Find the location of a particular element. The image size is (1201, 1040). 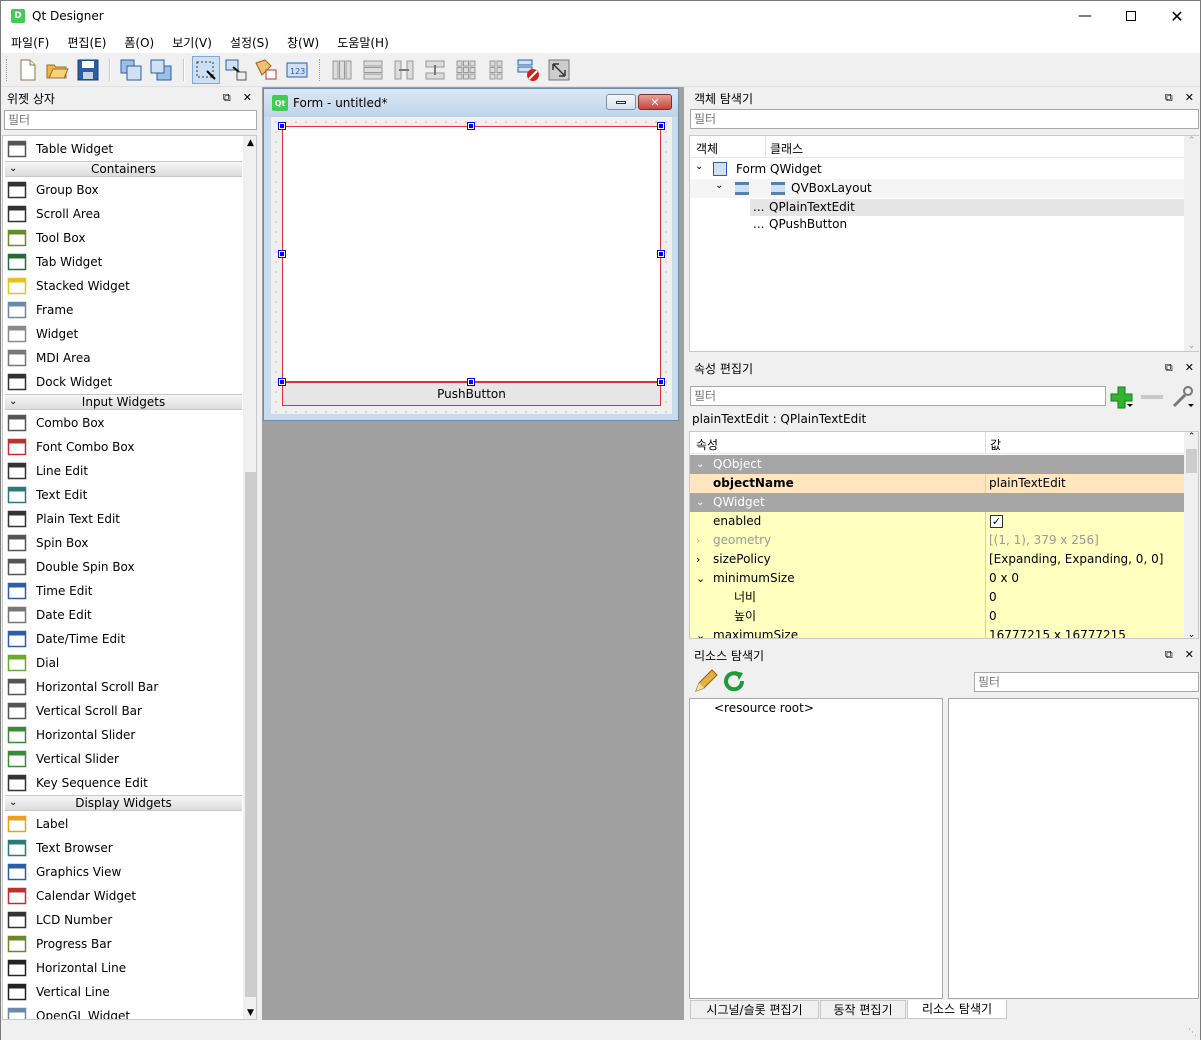

category-header: ⌄ Display Widgets is located at coordinates (123, 803).